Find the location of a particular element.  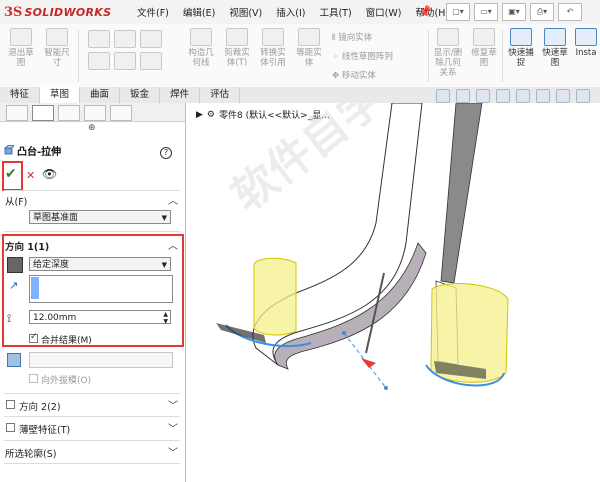

save-icon: ▣▾ is located at coordinates (514, 12).